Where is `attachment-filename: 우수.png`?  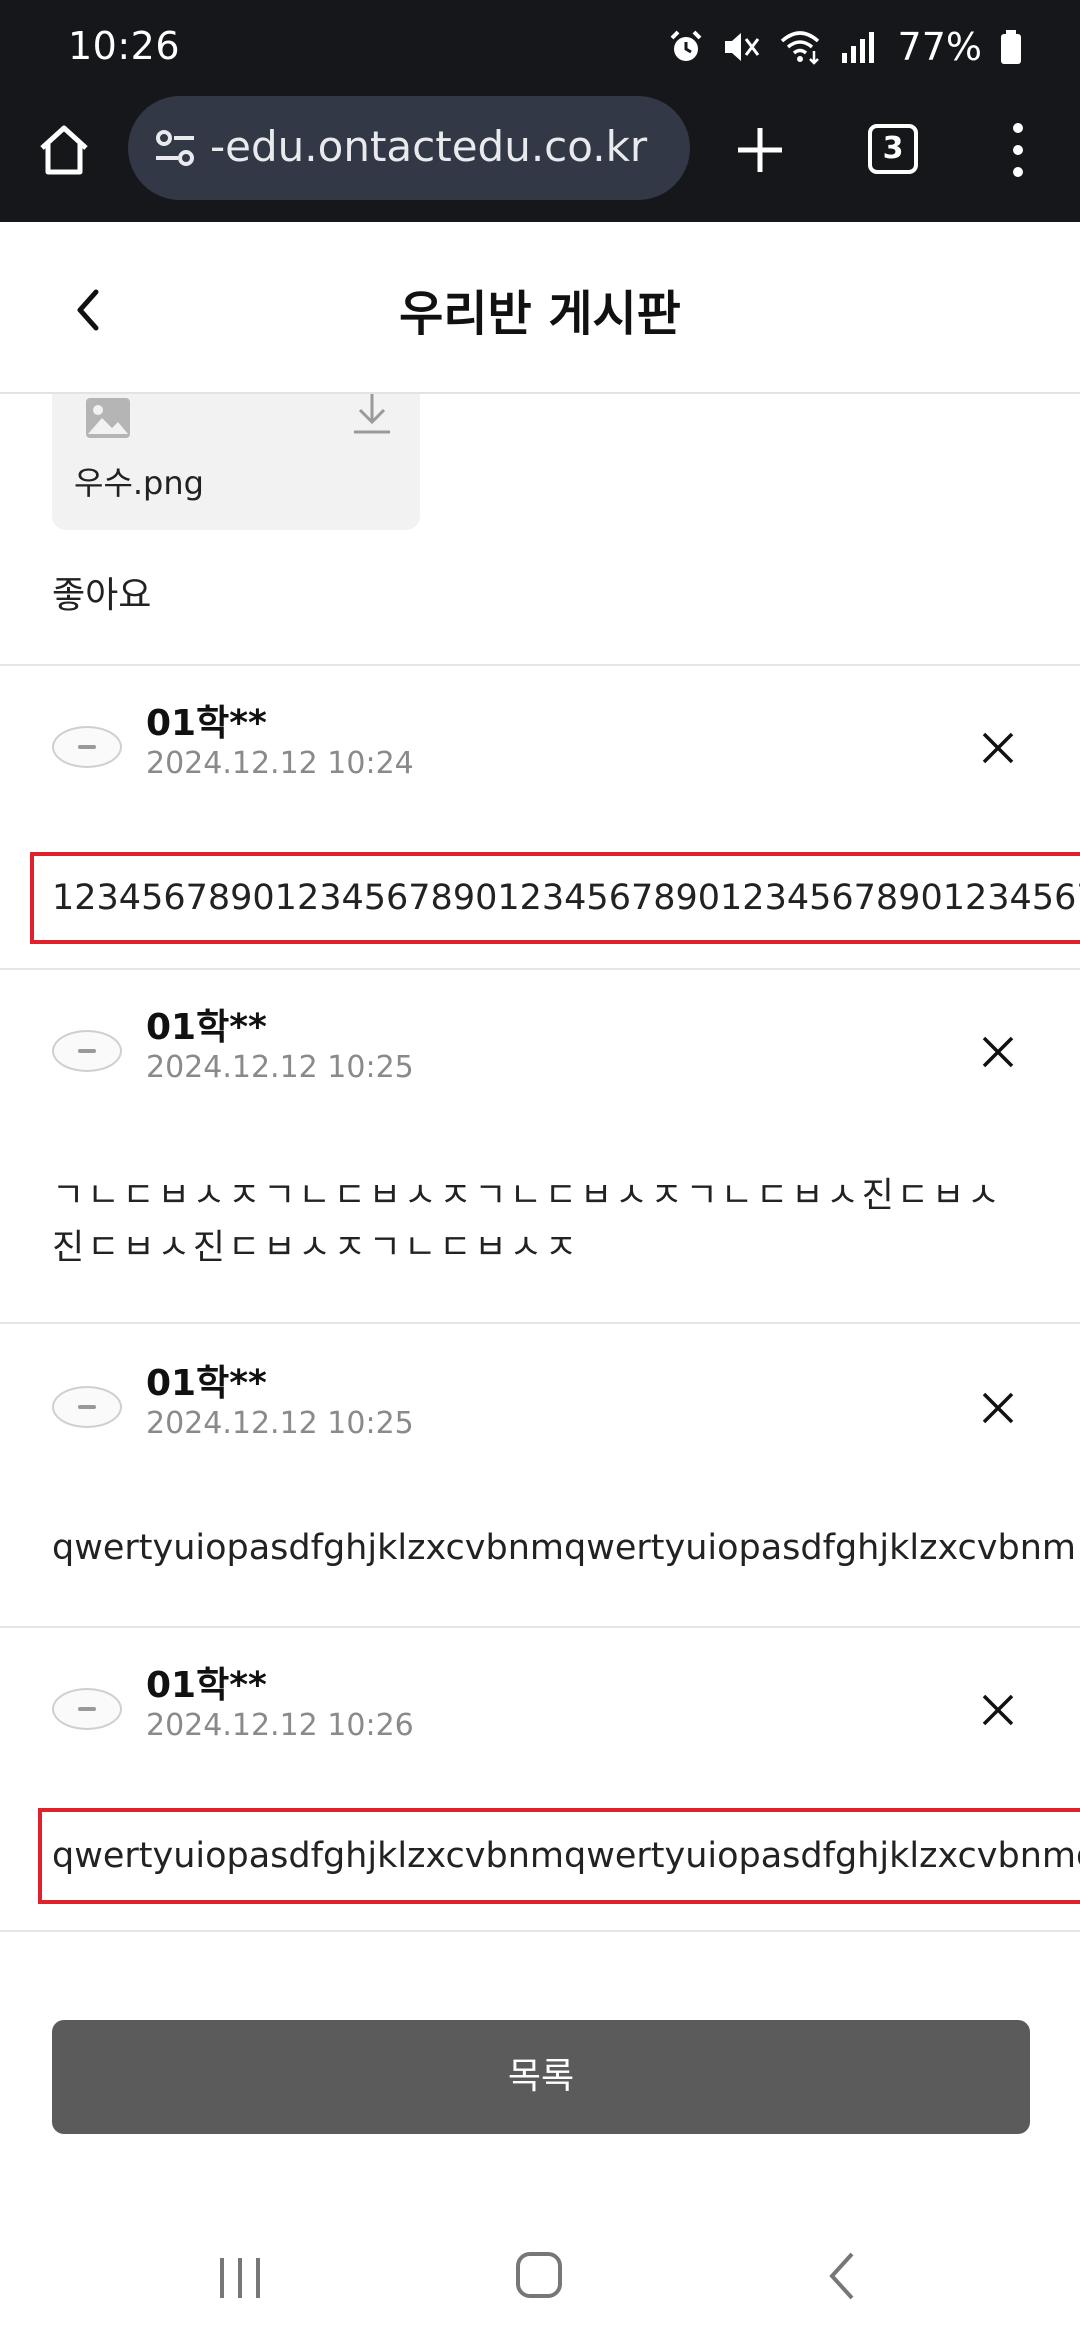 attachment-filename: 우수.png is located at coordinates (139, 483).